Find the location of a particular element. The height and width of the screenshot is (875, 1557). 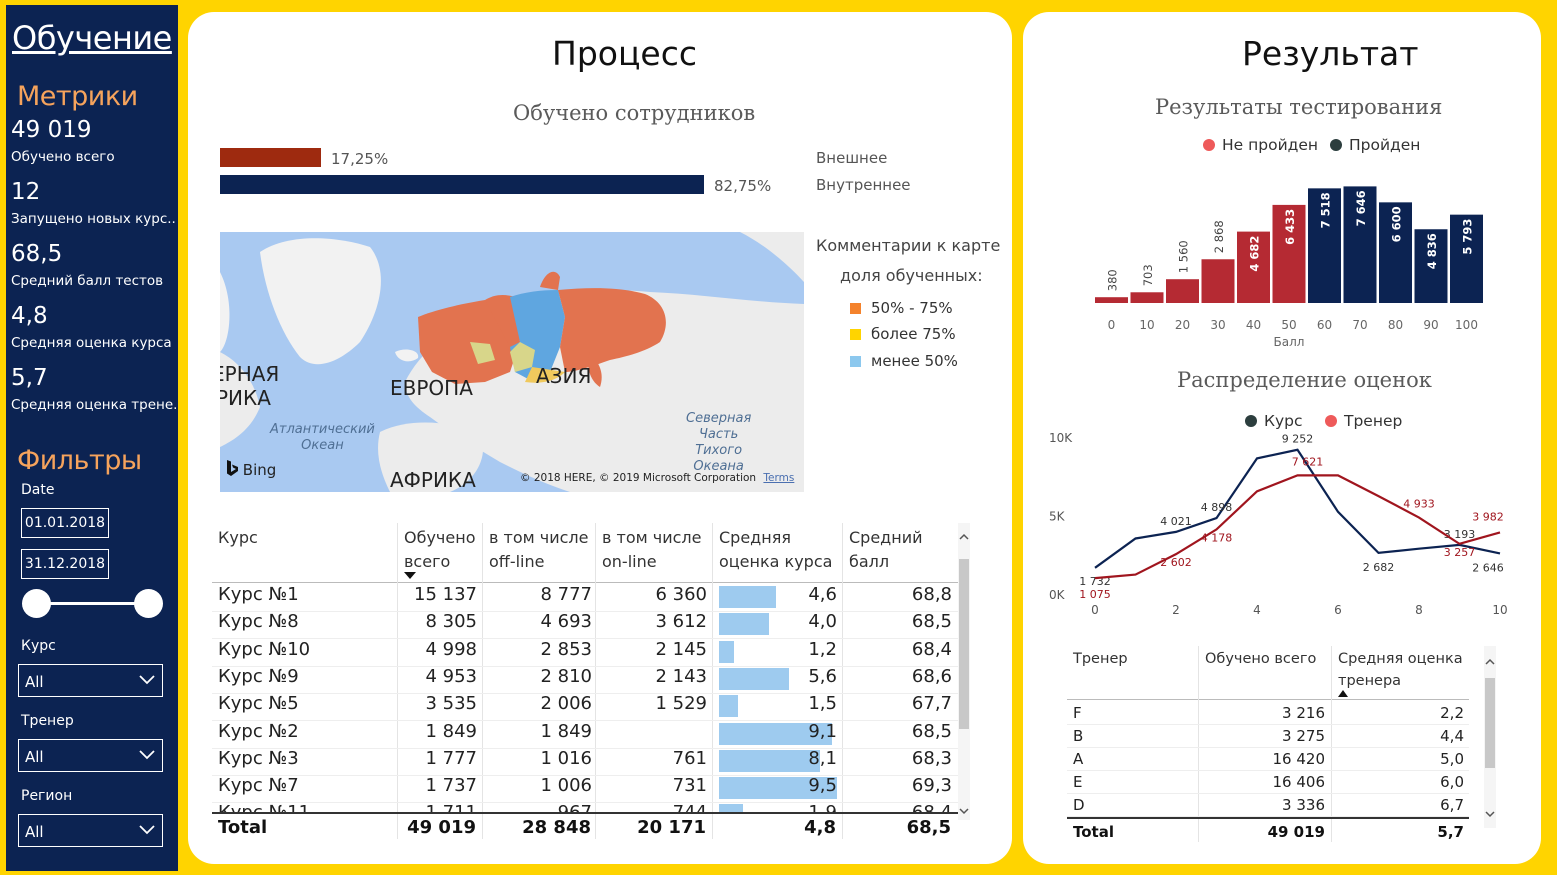

rating-databar is located at coordinates (744, 624).